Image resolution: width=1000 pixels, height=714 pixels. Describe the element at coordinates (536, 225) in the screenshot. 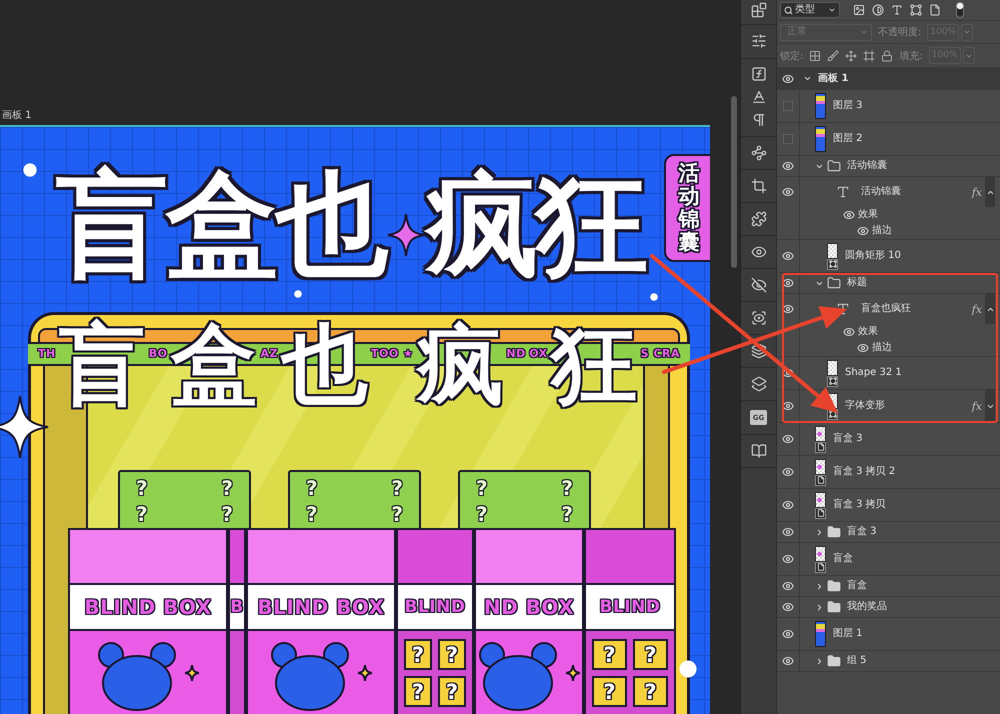

I see `poster-title: 疯狂` at that location.